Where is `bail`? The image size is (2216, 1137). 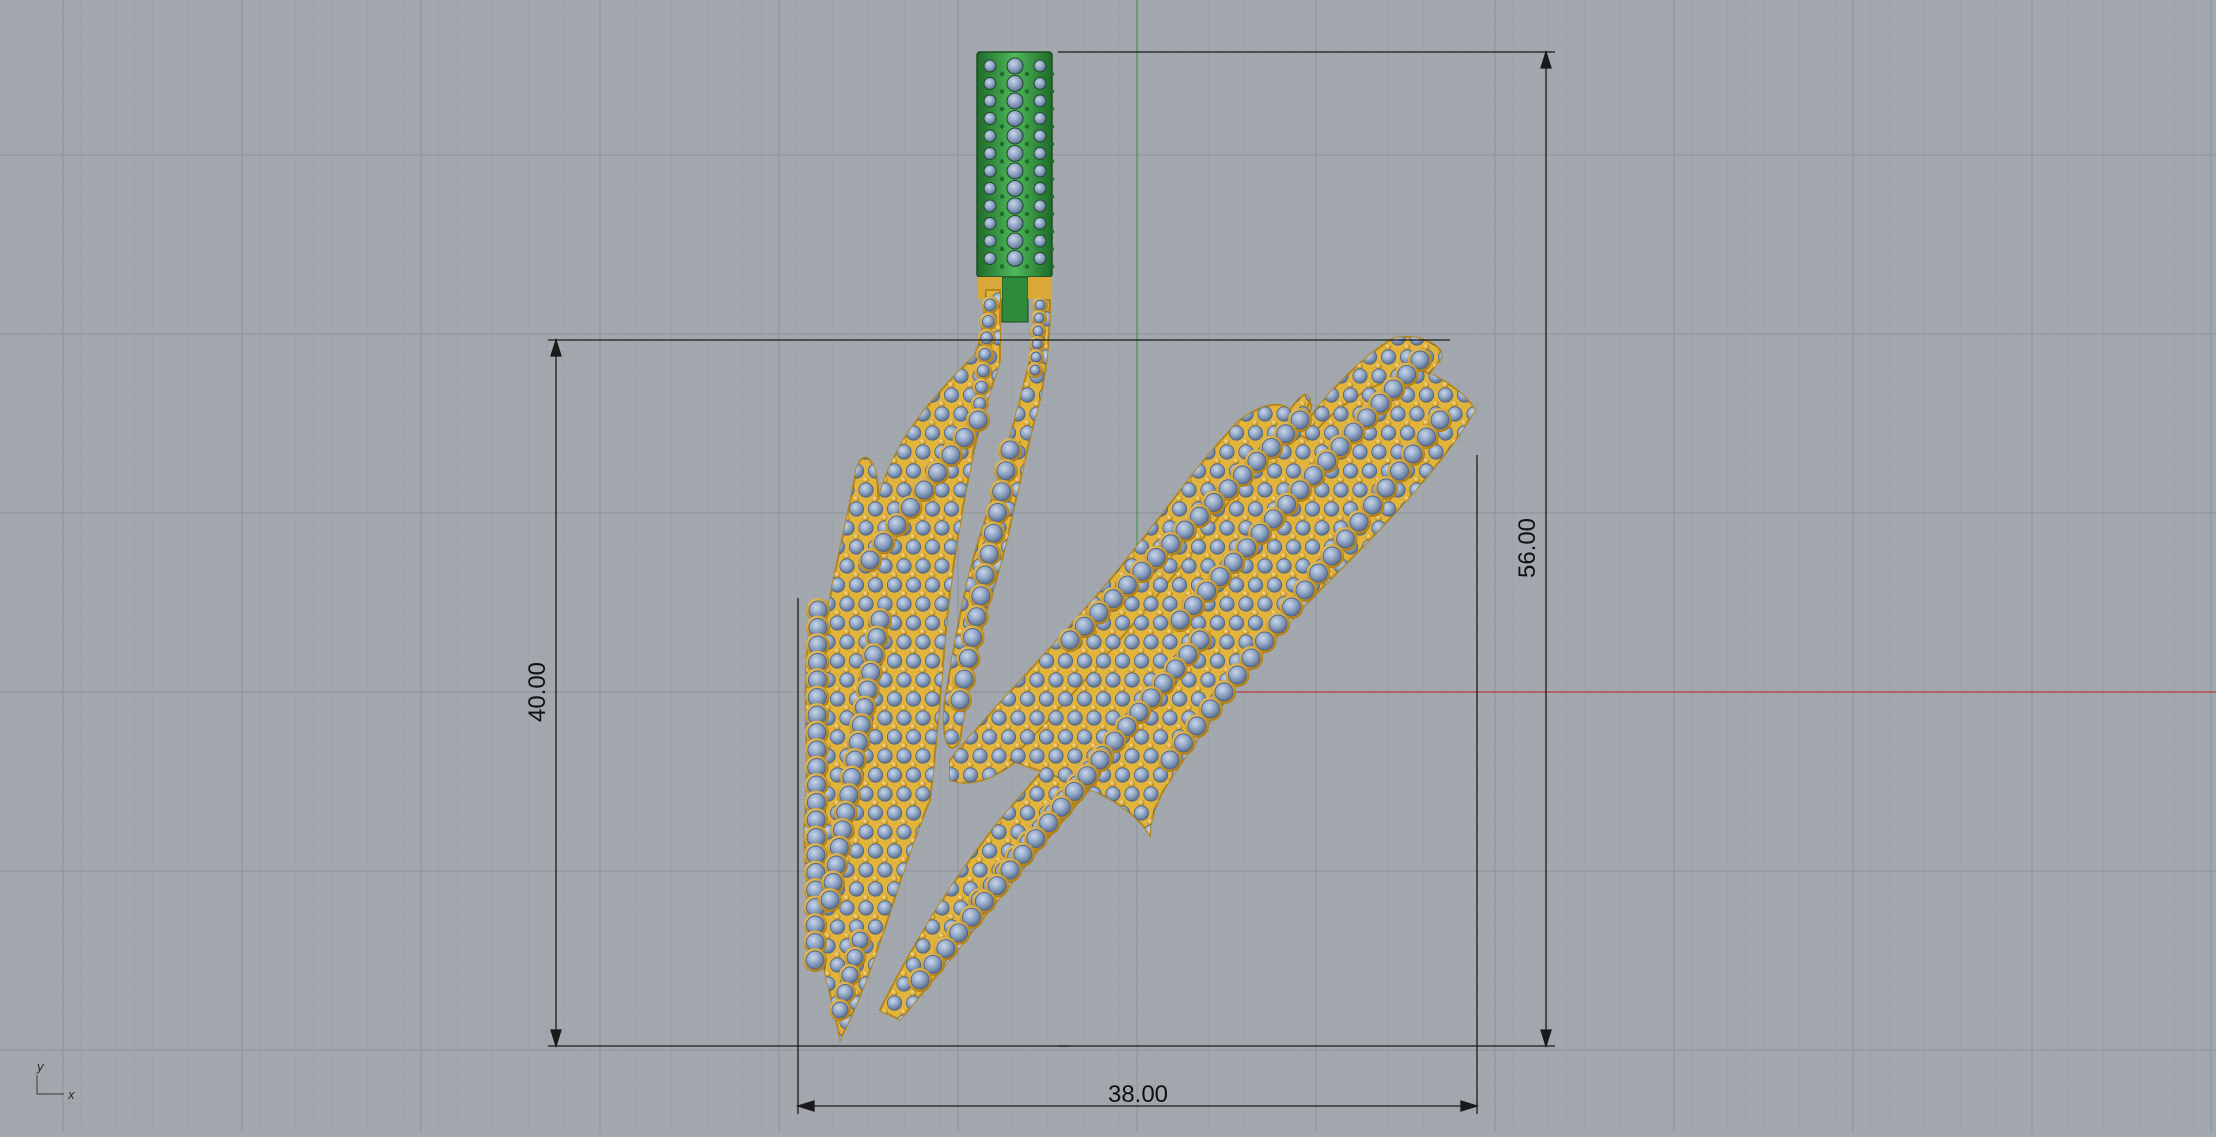 bail is located at coordinates (1015, 187).